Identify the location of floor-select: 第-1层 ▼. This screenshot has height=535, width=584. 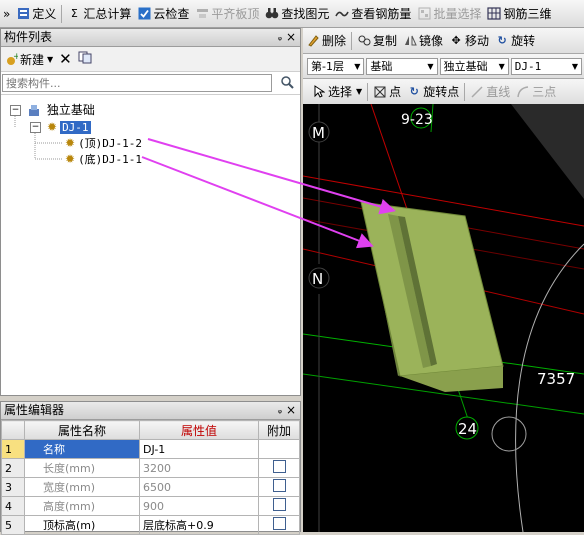
(336, 66).